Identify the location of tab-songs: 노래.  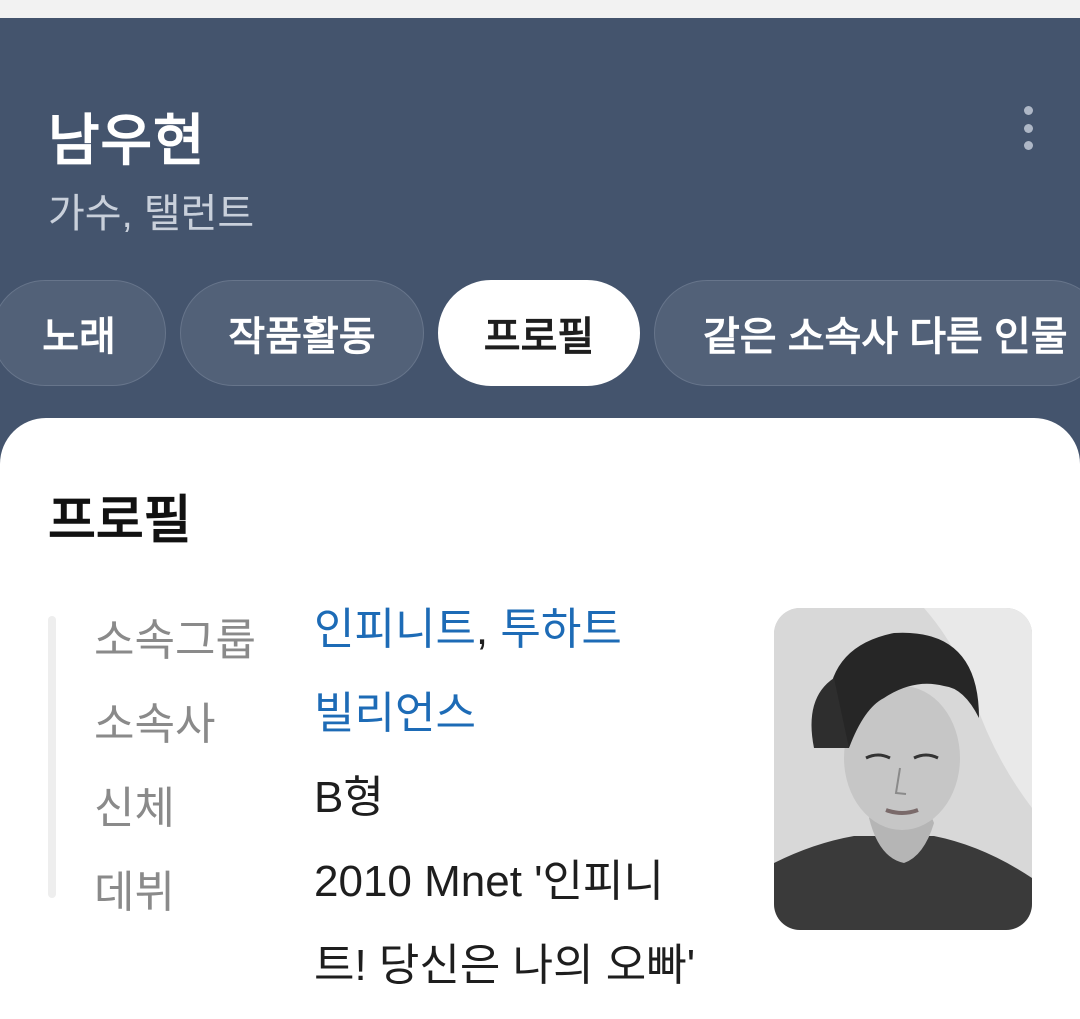
(83, 333).